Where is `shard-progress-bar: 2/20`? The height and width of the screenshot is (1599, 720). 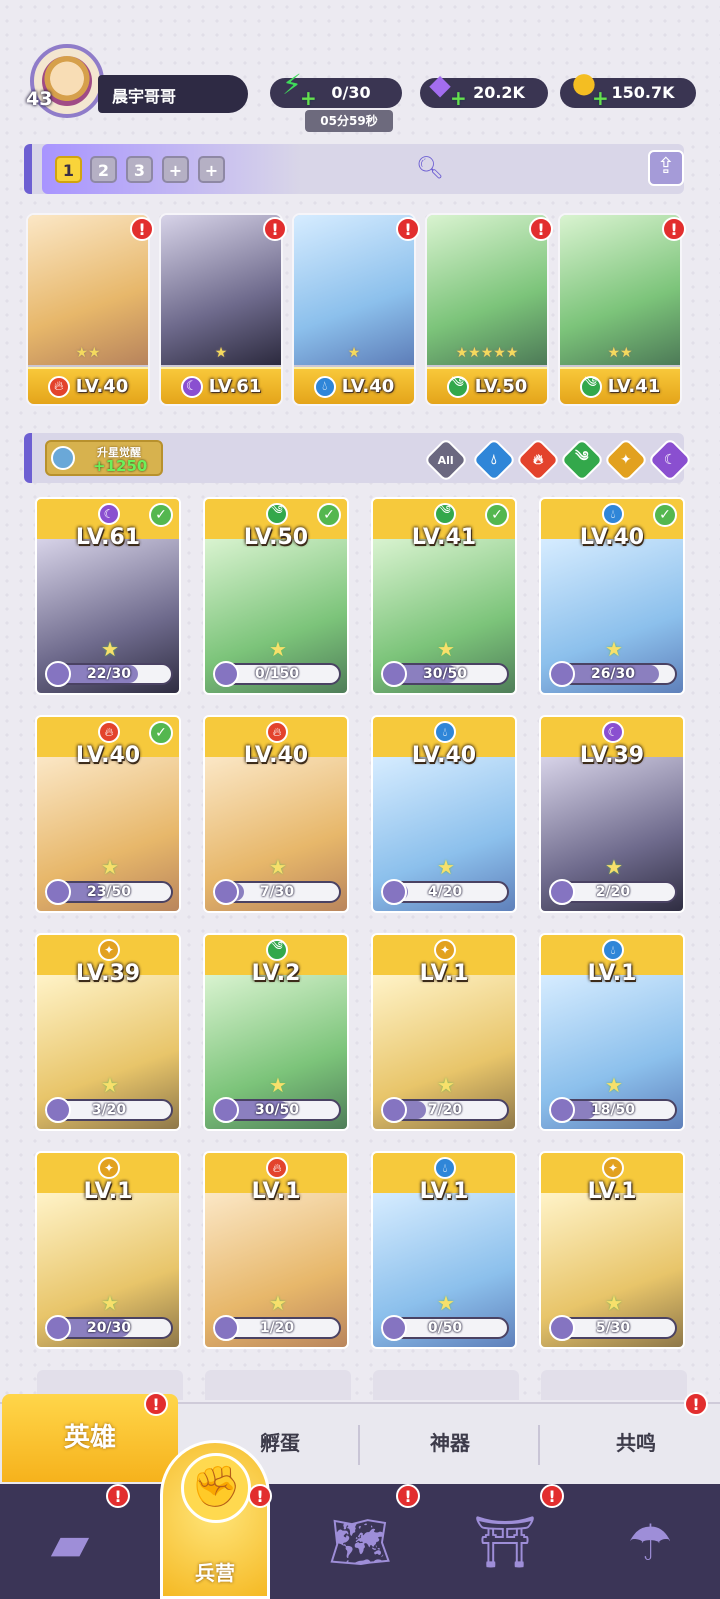 shard-progress-bar: 2/20 is located at coordinates (613, 892).